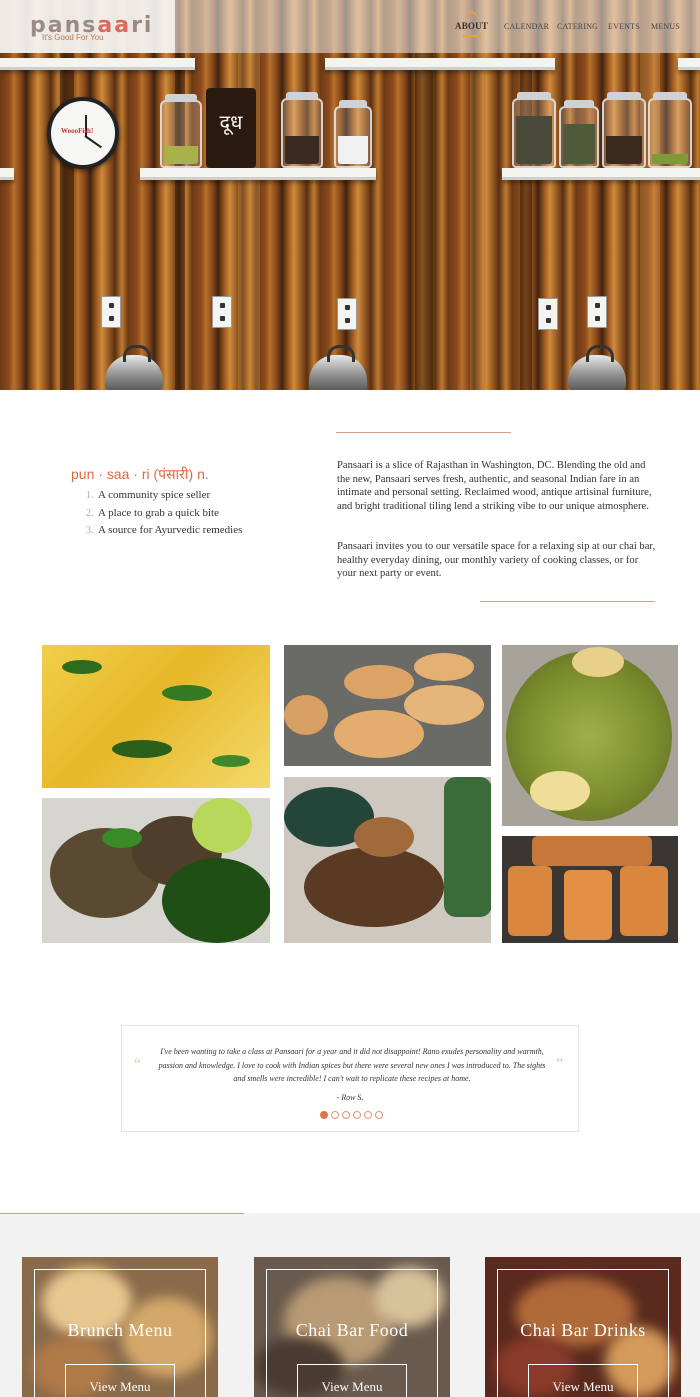 The image size is (700, 1397). I want to click on menu-card-brunch: Brunch Menu View Menu, so click(120, 1327).